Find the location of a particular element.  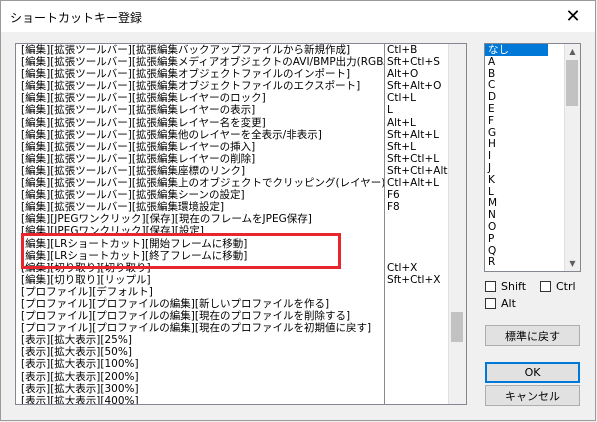

ok-button: OK is located at coordinates (532, 372).